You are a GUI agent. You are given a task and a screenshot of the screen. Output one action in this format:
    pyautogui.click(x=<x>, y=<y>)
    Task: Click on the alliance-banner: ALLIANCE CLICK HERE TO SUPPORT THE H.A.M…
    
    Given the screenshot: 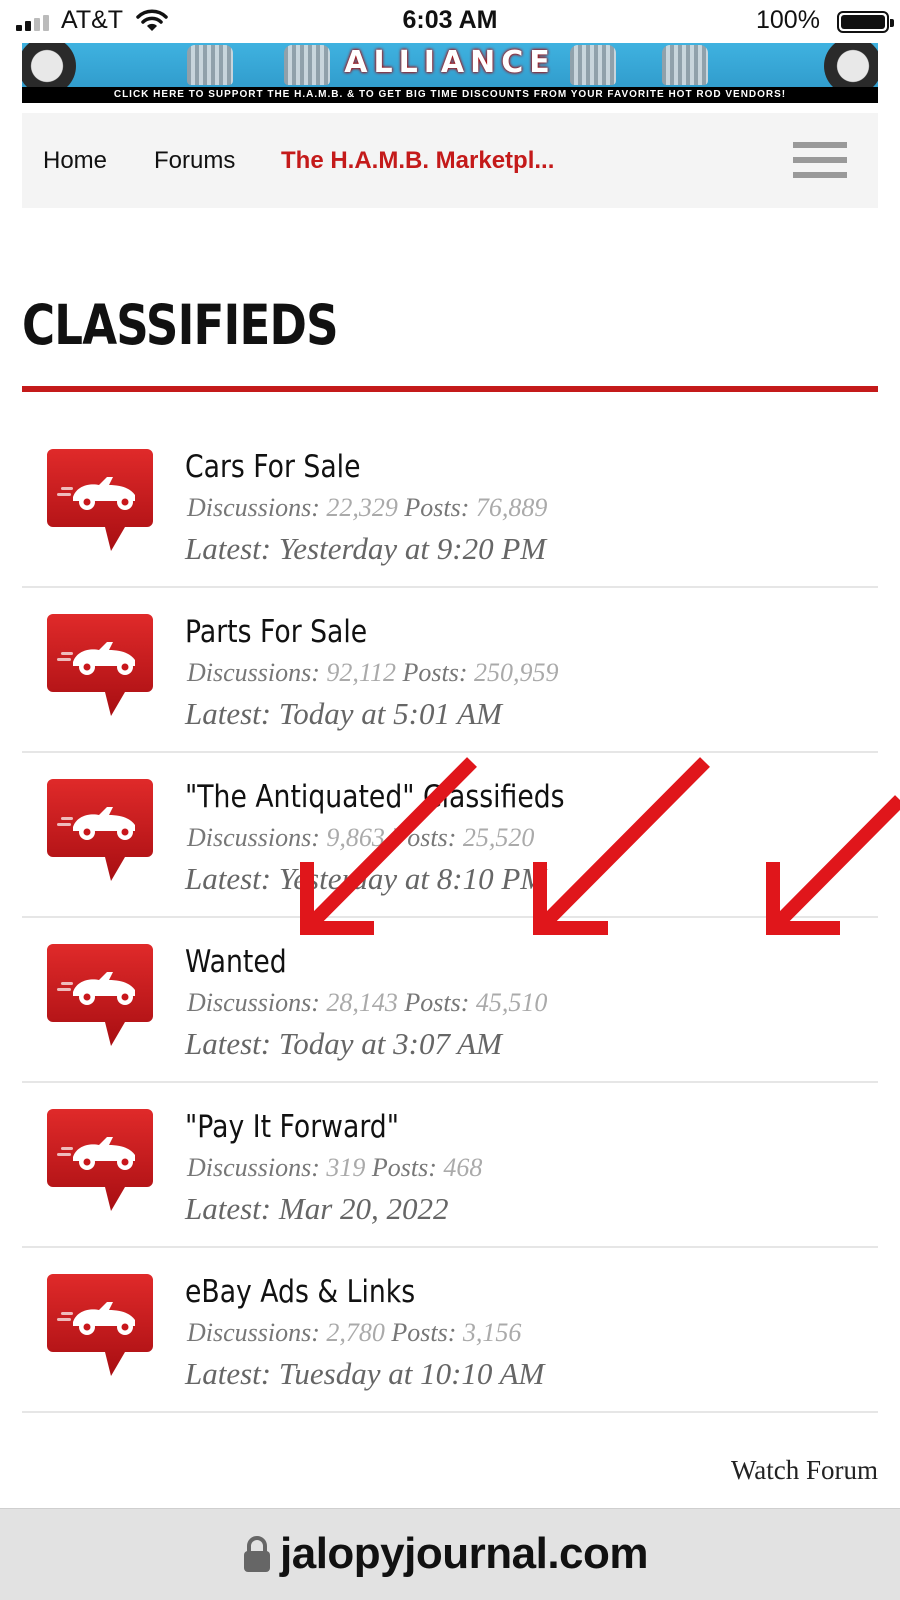 What is the action you would take?
    pyautogui.click(x=450, y=73)
    